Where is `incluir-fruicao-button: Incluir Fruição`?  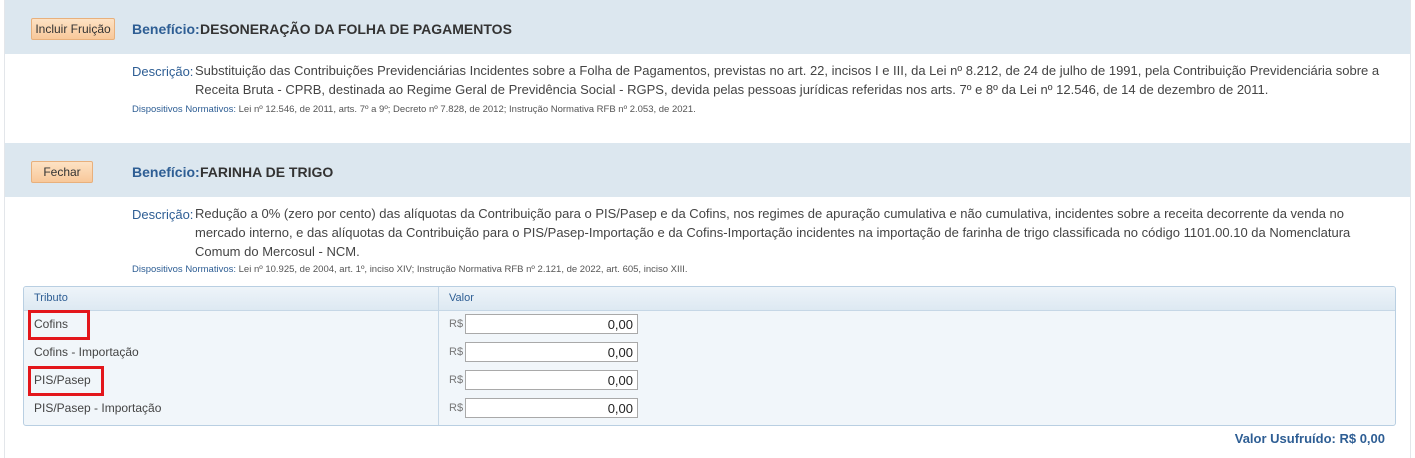 incluir-fruicao-button: Incluir Fruição is located at coordinates (73, 29).